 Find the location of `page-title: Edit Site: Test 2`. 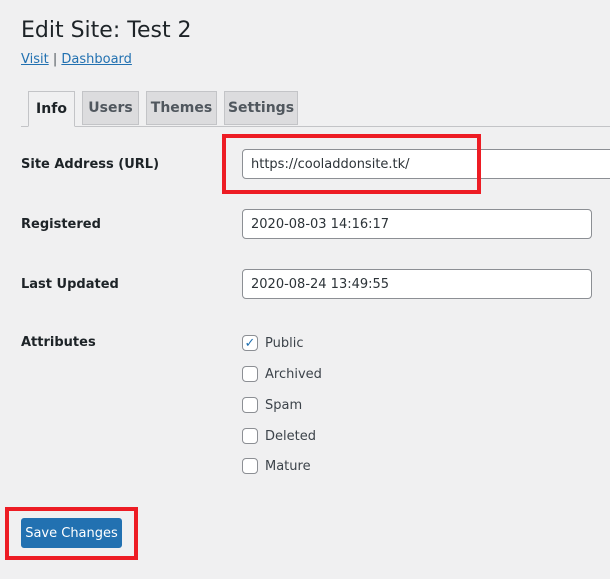

page-title: Edit Site: Test 2 is located at coordinates (106, 30).